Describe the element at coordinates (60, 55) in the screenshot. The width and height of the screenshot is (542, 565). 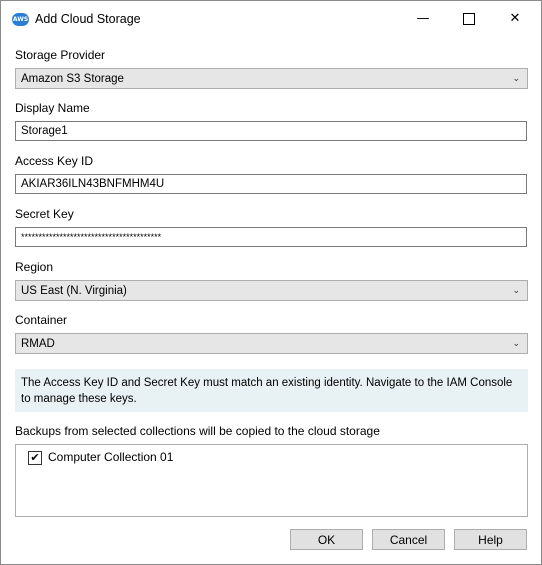
I see `storage-provider-label: Storage Provider` at that location.